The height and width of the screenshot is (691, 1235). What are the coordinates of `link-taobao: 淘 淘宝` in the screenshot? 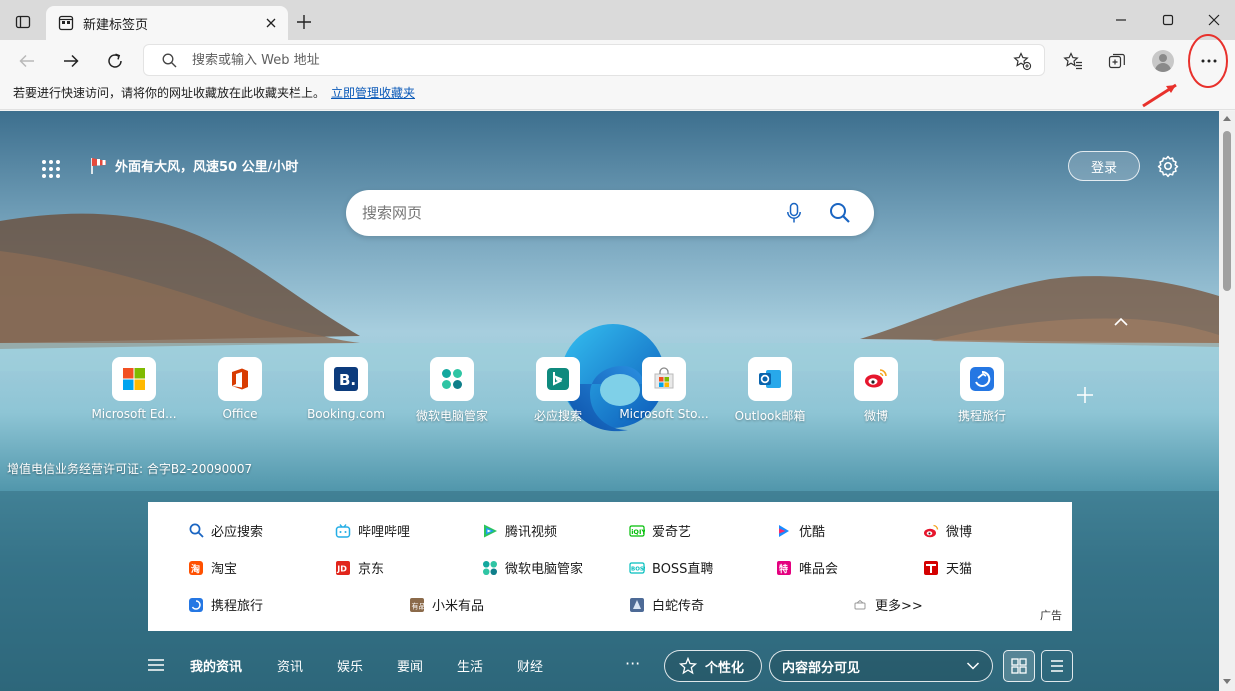 It's located at (212, 567).